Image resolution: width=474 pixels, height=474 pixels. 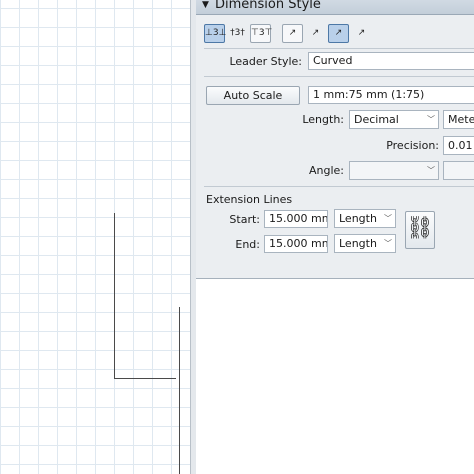 I want to click on leader-curved-button: ↗, so click(x=338, y=33).